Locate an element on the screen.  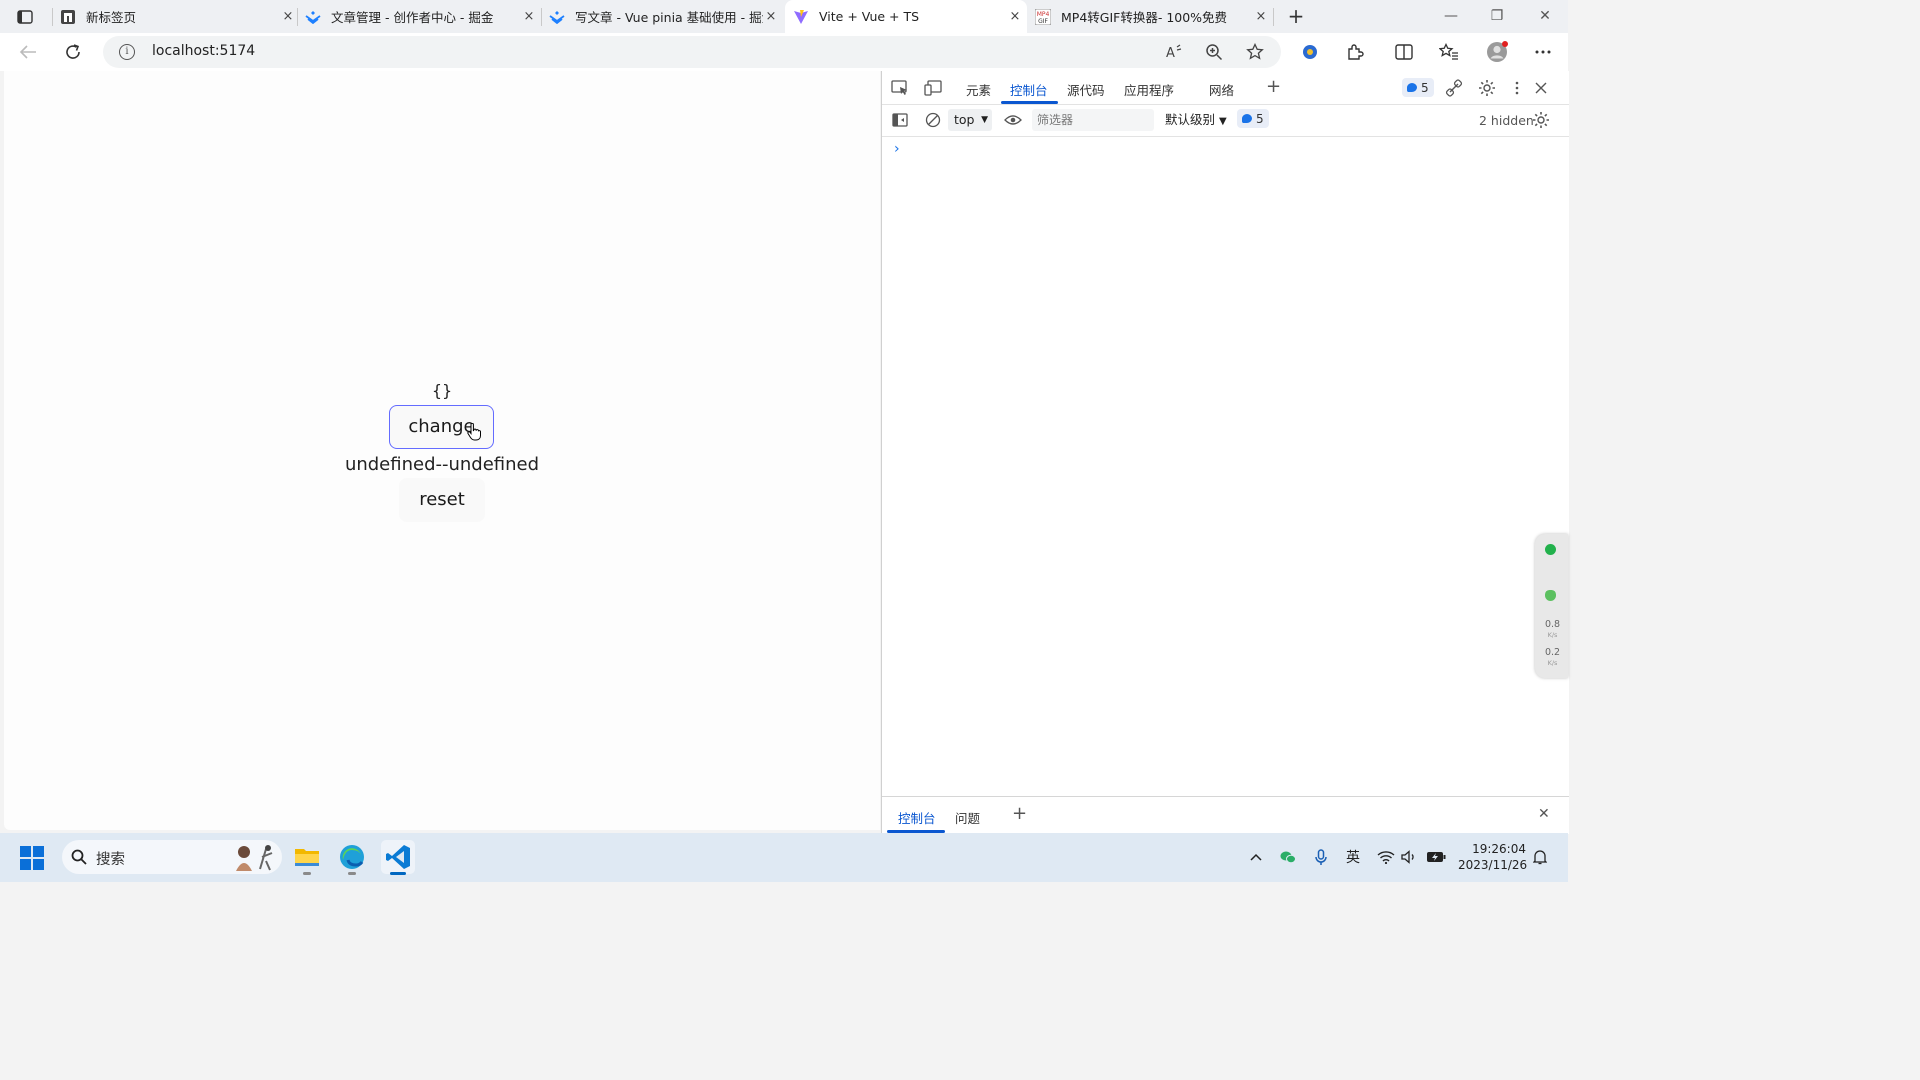
system-clock: 19:26:04 2023/11/26 is located at coordinates (1493, 857).